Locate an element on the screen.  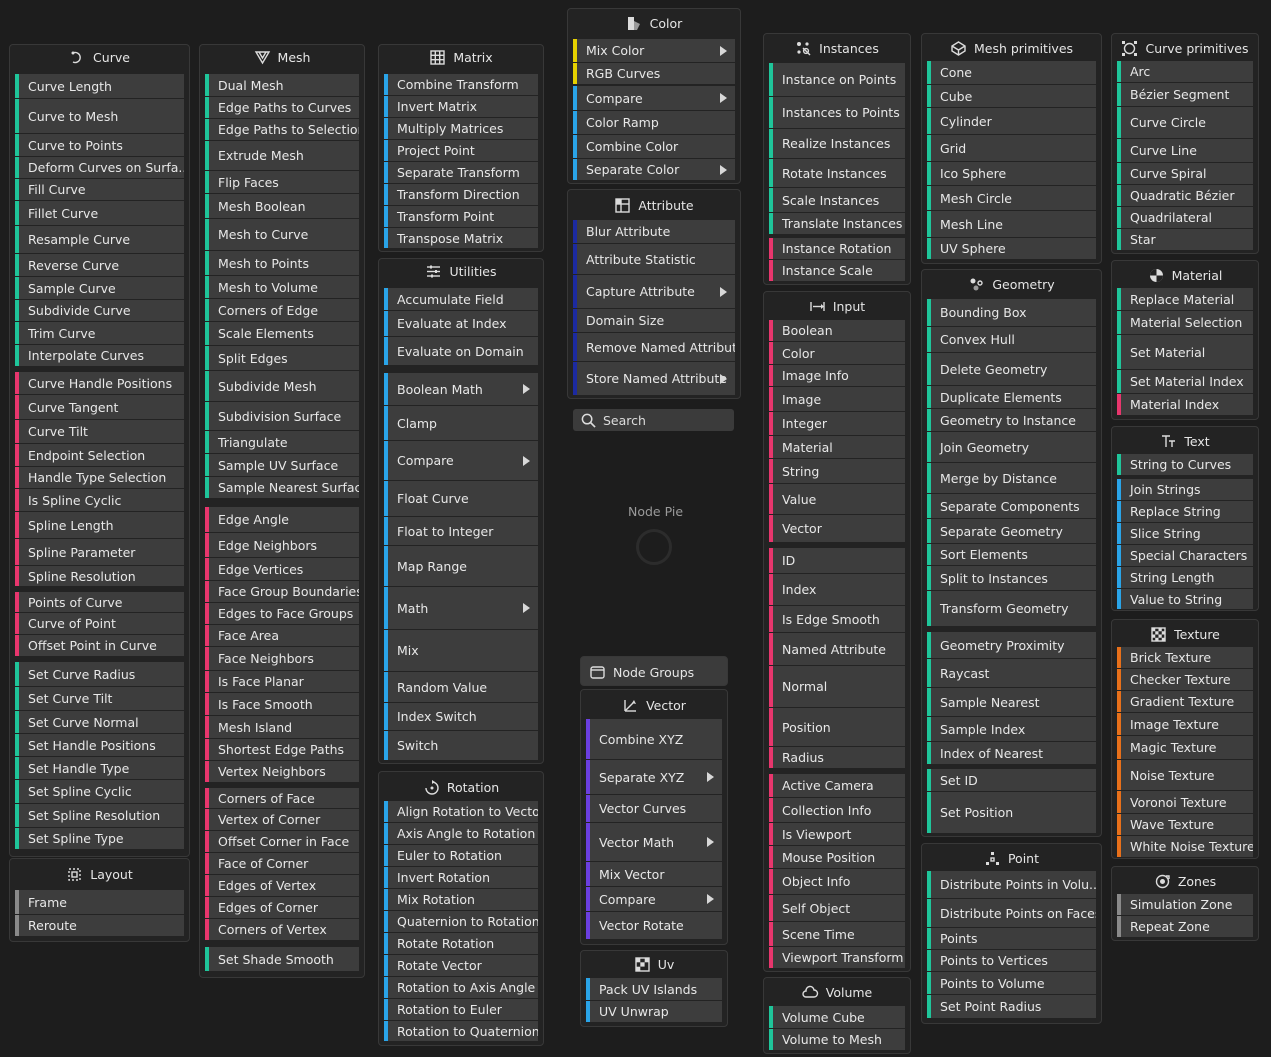
menu-item-curve-tangent: Curve Tangent is located at coordinates (99, 407).